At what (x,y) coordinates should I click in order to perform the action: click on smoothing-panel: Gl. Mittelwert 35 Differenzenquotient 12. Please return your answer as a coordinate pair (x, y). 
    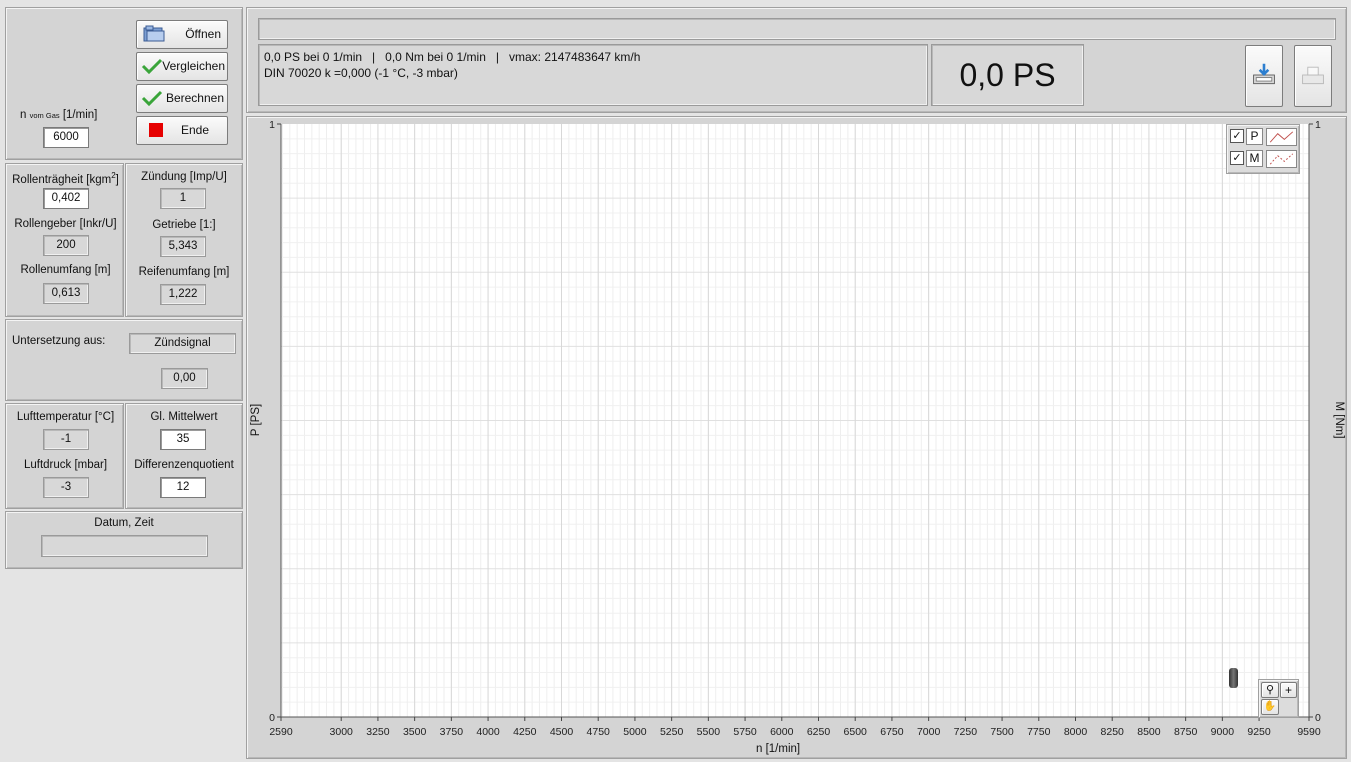
    Looking at the image, I should click on (184, 456).